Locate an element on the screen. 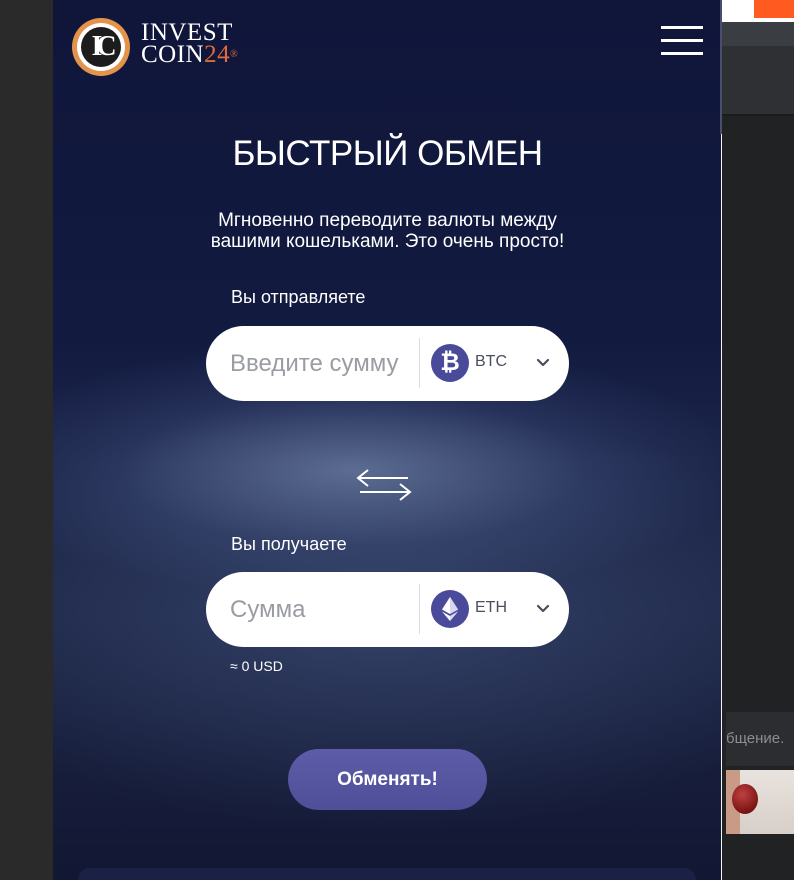 This screenshot has height=880, width=794. send-field: ₿ BTC is located at coordinates (387, 363).